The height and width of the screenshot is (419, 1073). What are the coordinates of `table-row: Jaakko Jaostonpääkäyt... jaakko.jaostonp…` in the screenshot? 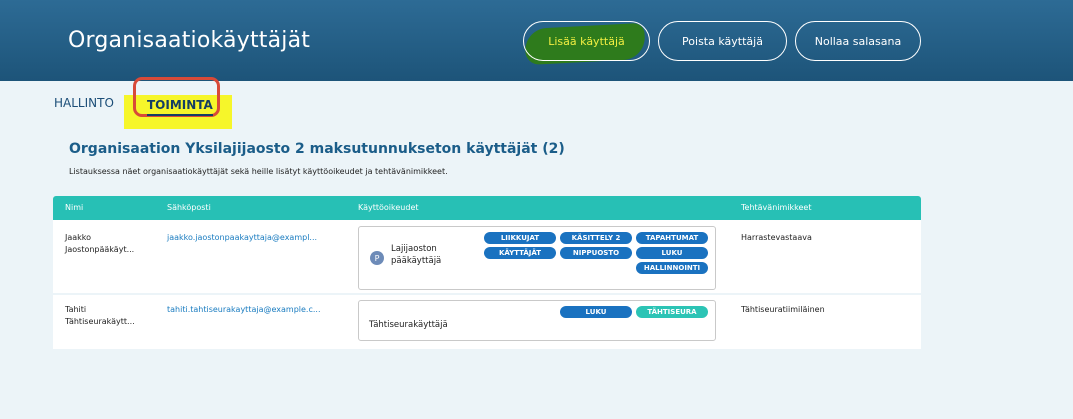 It's located at (487, 256).